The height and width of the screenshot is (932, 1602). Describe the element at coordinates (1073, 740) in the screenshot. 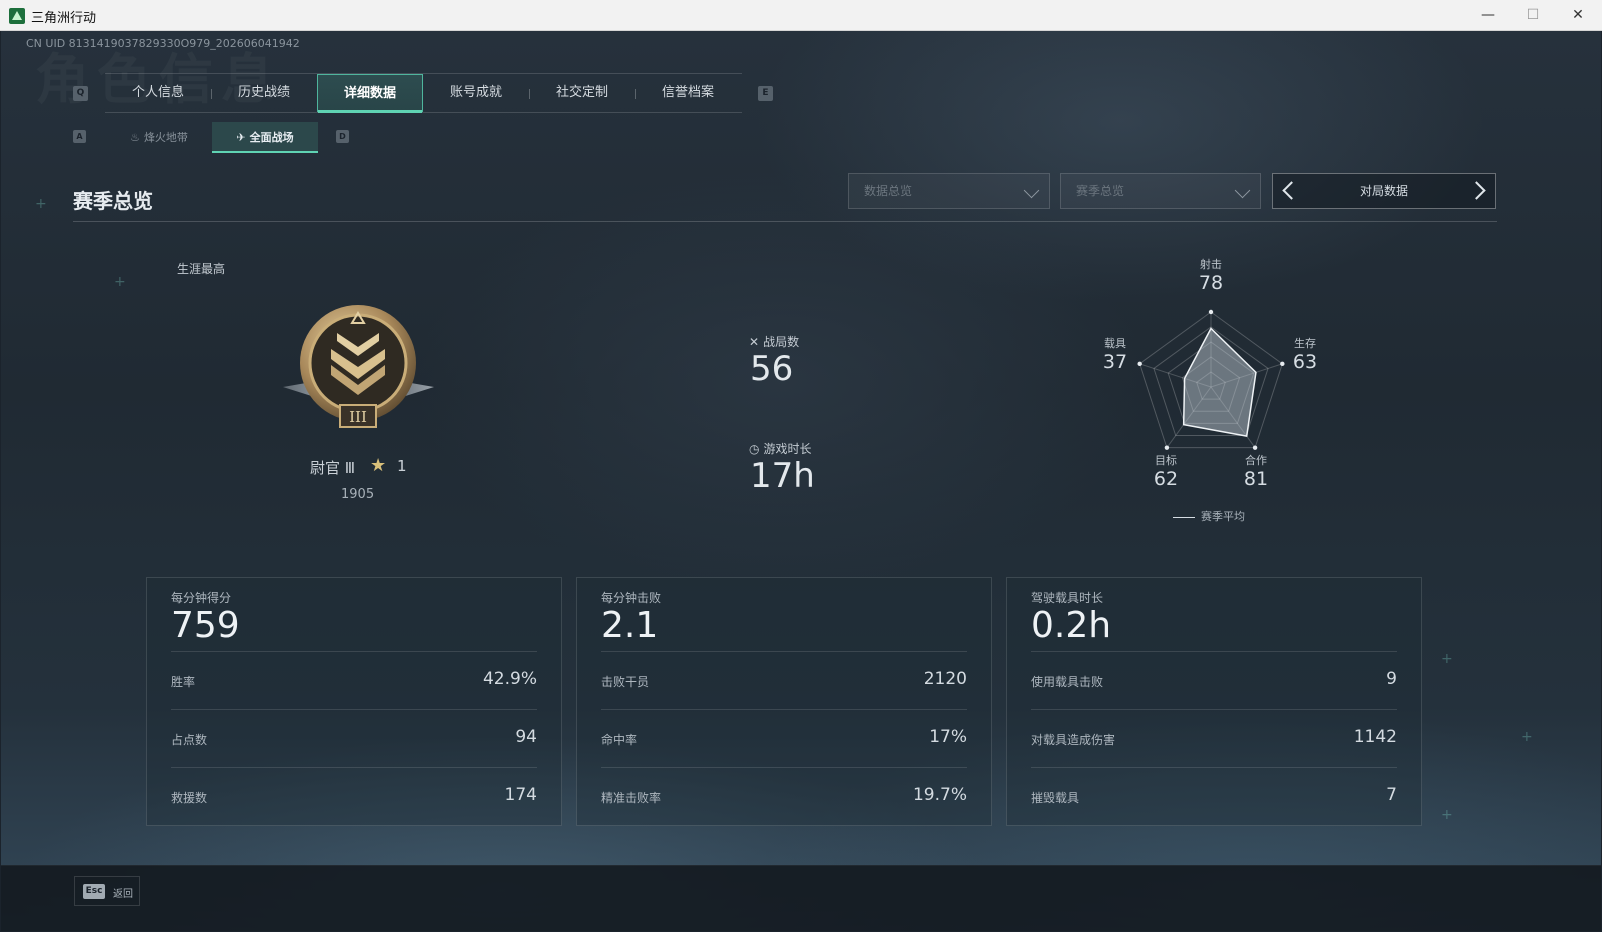

I see `stat-label: 对载具造成伤害` at that location.